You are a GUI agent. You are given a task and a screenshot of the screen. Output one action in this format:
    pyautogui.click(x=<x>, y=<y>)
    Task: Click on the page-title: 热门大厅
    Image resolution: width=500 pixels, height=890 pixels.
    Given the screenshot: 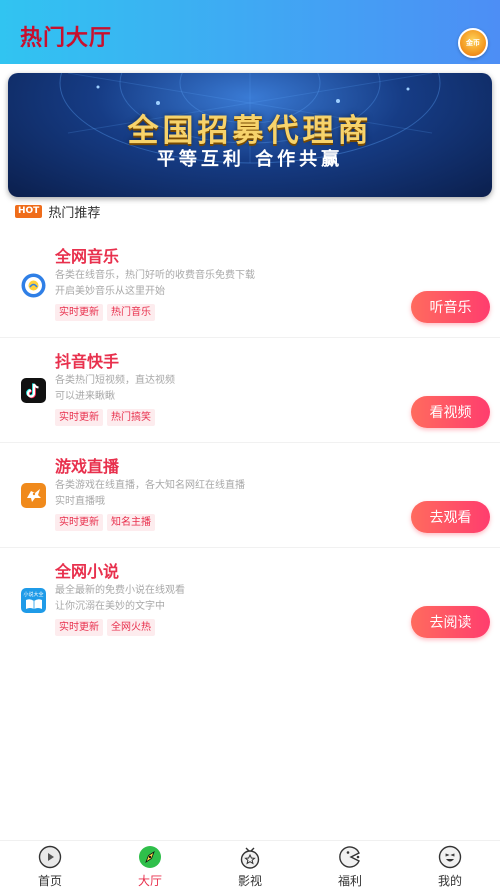 What is the action you would take?
    pyautogui.click(x=66, y=38)
    